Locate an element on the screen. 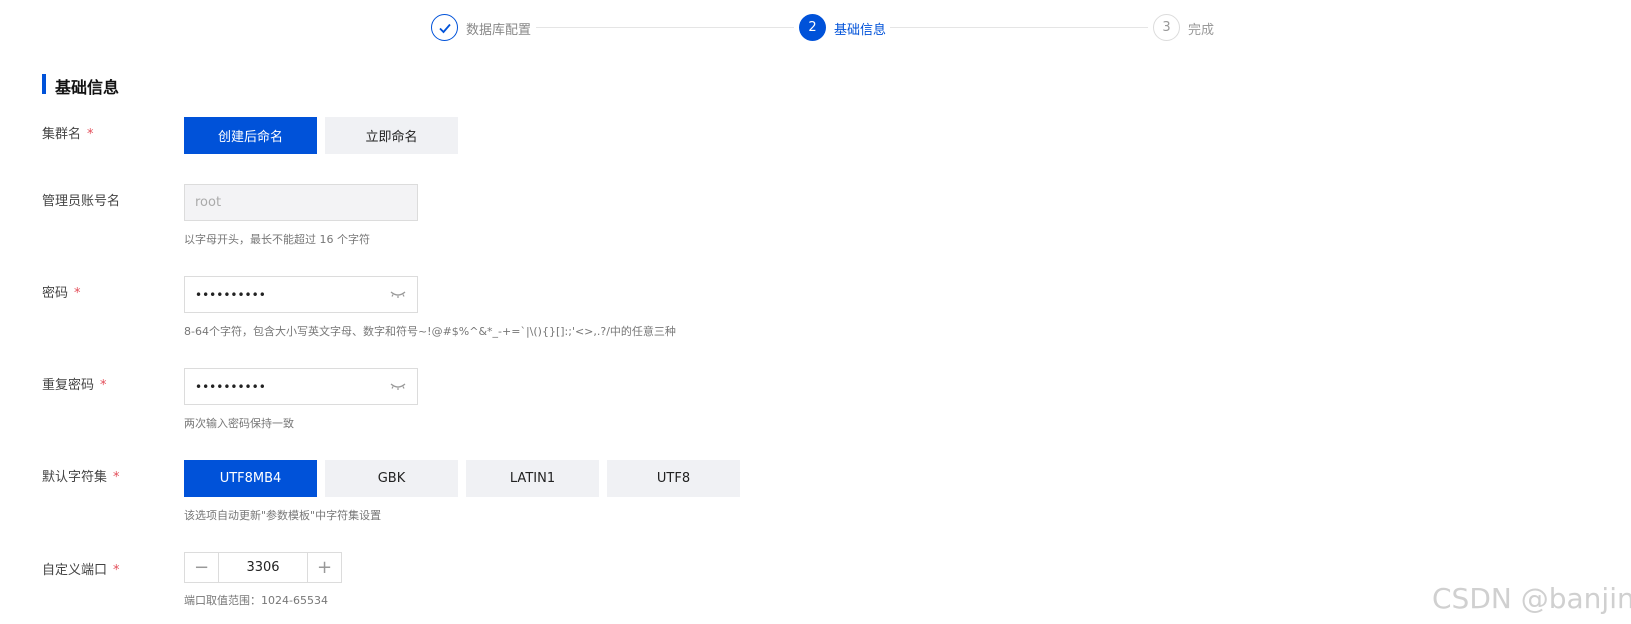 The image size is (1631, 624). repeat-password-value: •••••••••• is located at coordinates (230, 387).